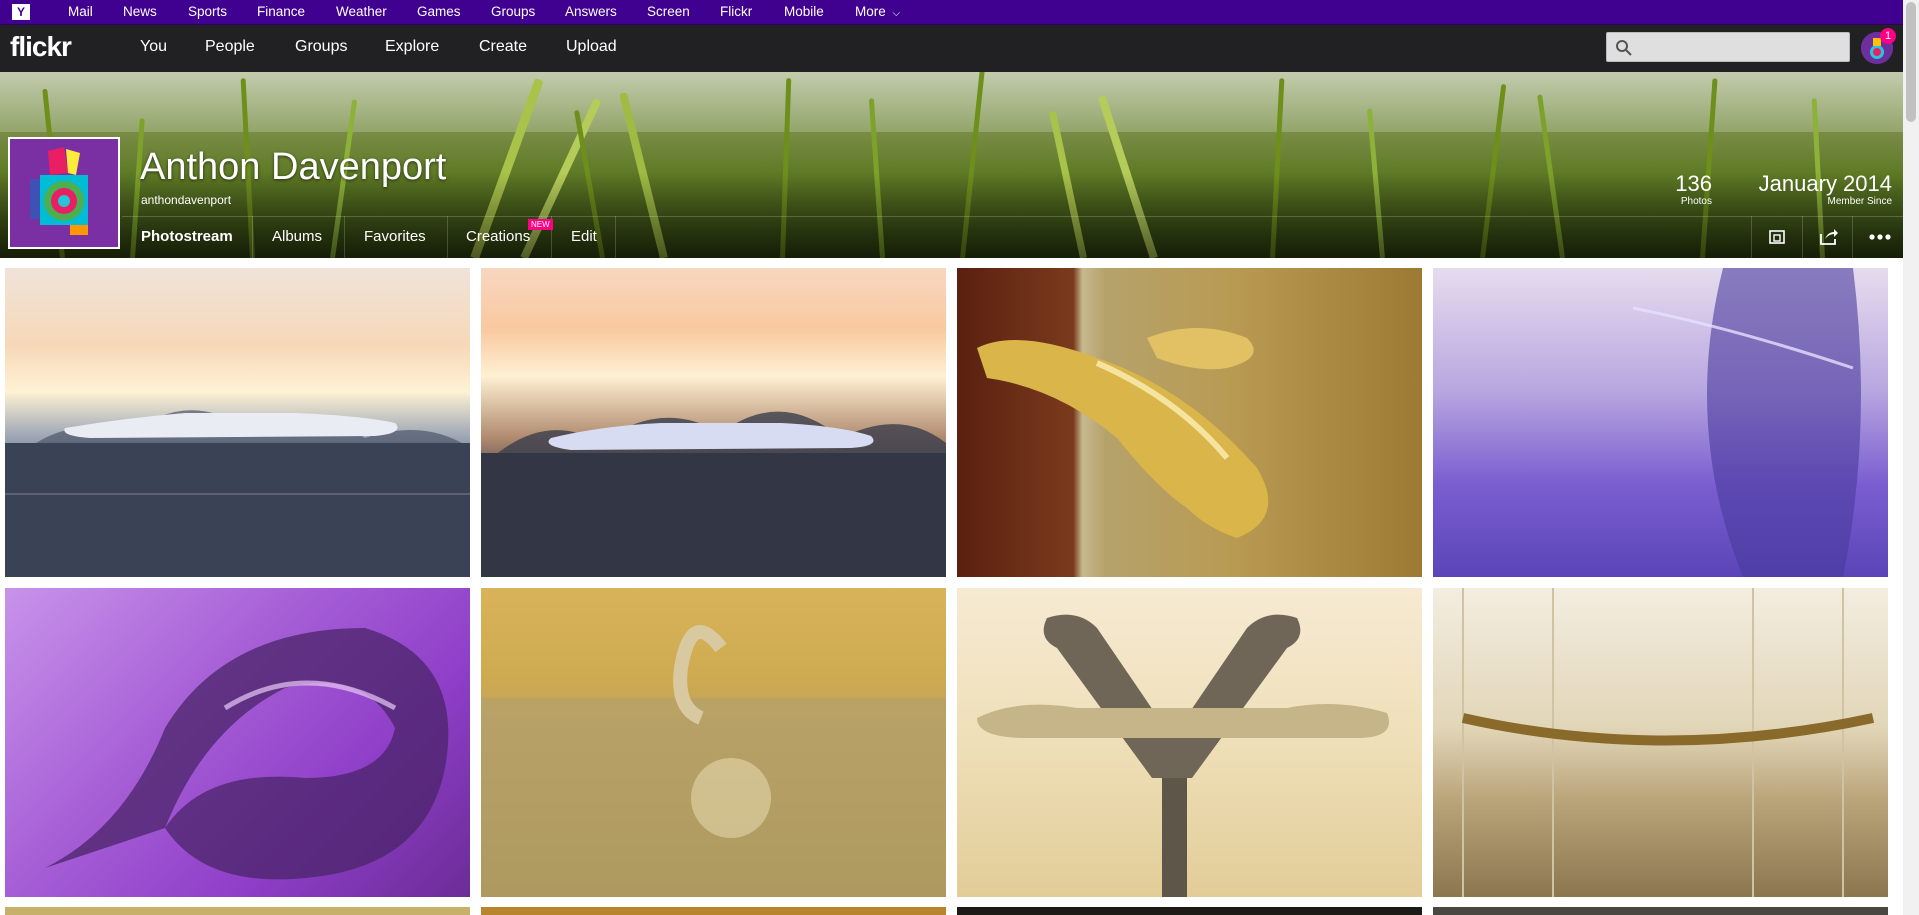 The image size is (1919, 915). I want to click on ylink-weather: Weather, so click(361, 12).